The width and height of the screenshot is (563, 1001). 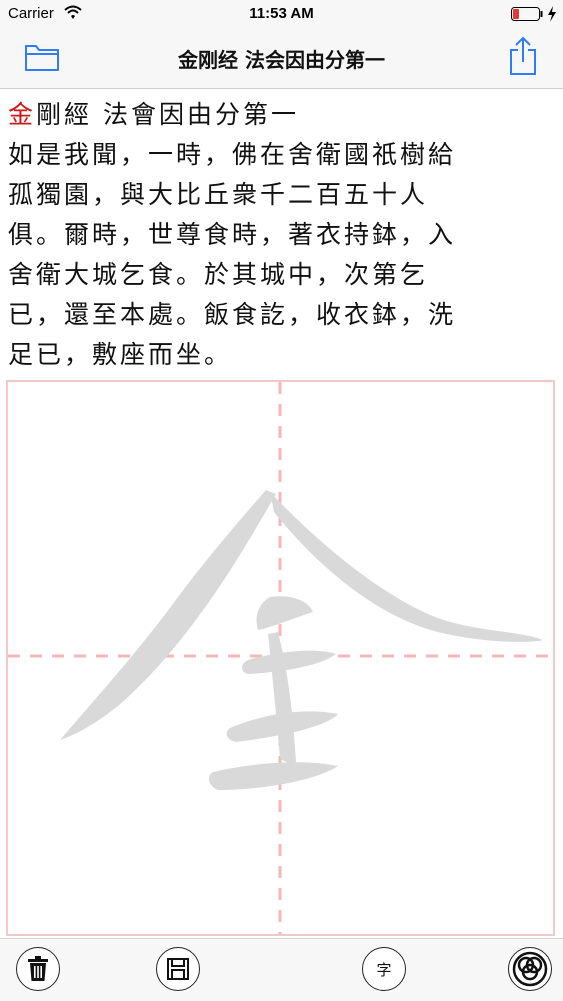 I want to click on save-button, so click(x=178, y=969).